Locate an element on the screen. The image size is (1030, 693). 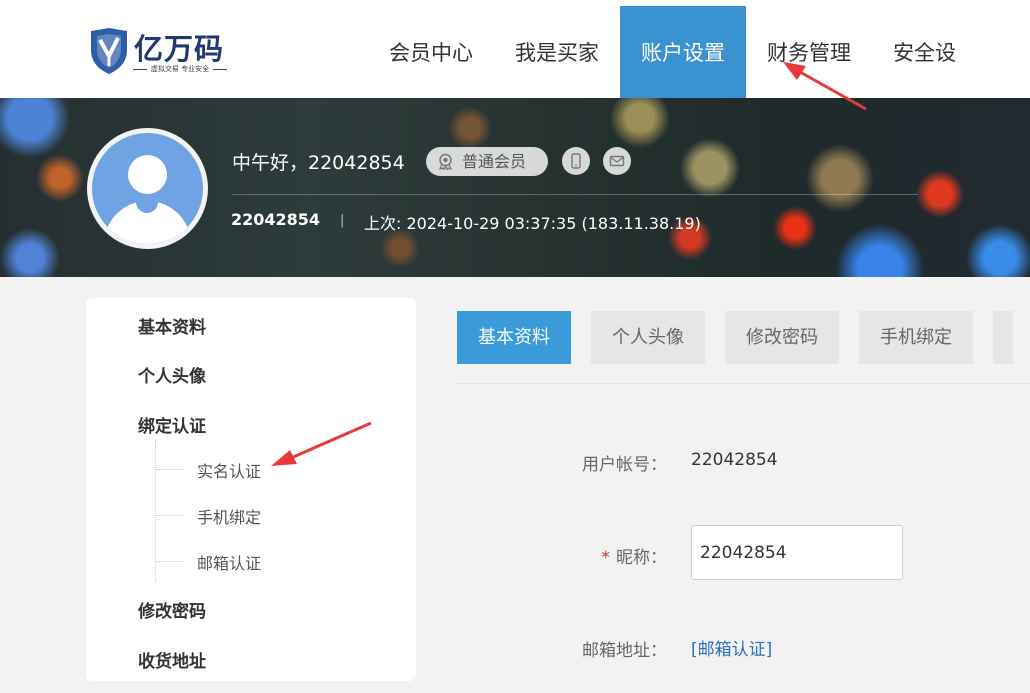
nav-security: 安全设 is located at coordinates (924, 52).